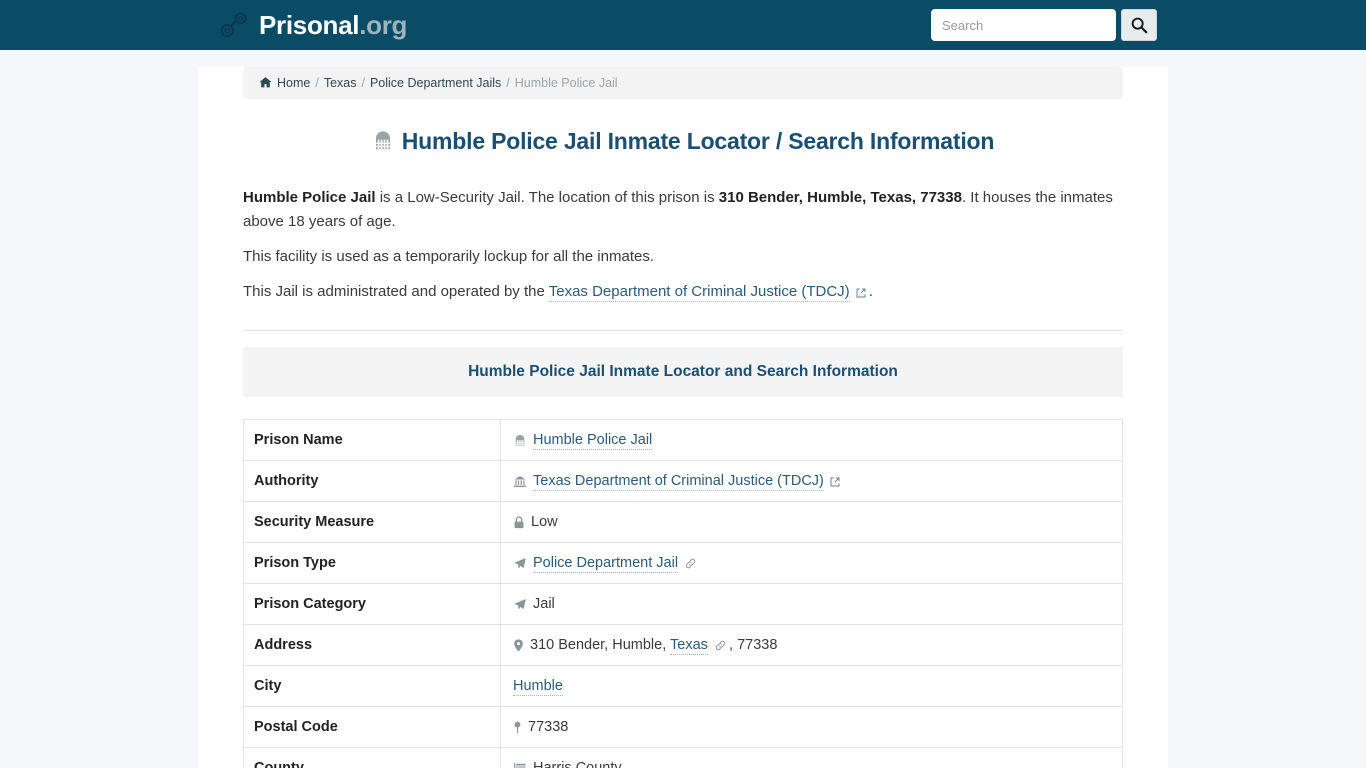 This screenshot has width=1366, height=768. I want to click on section-divider, so click(683, 330).